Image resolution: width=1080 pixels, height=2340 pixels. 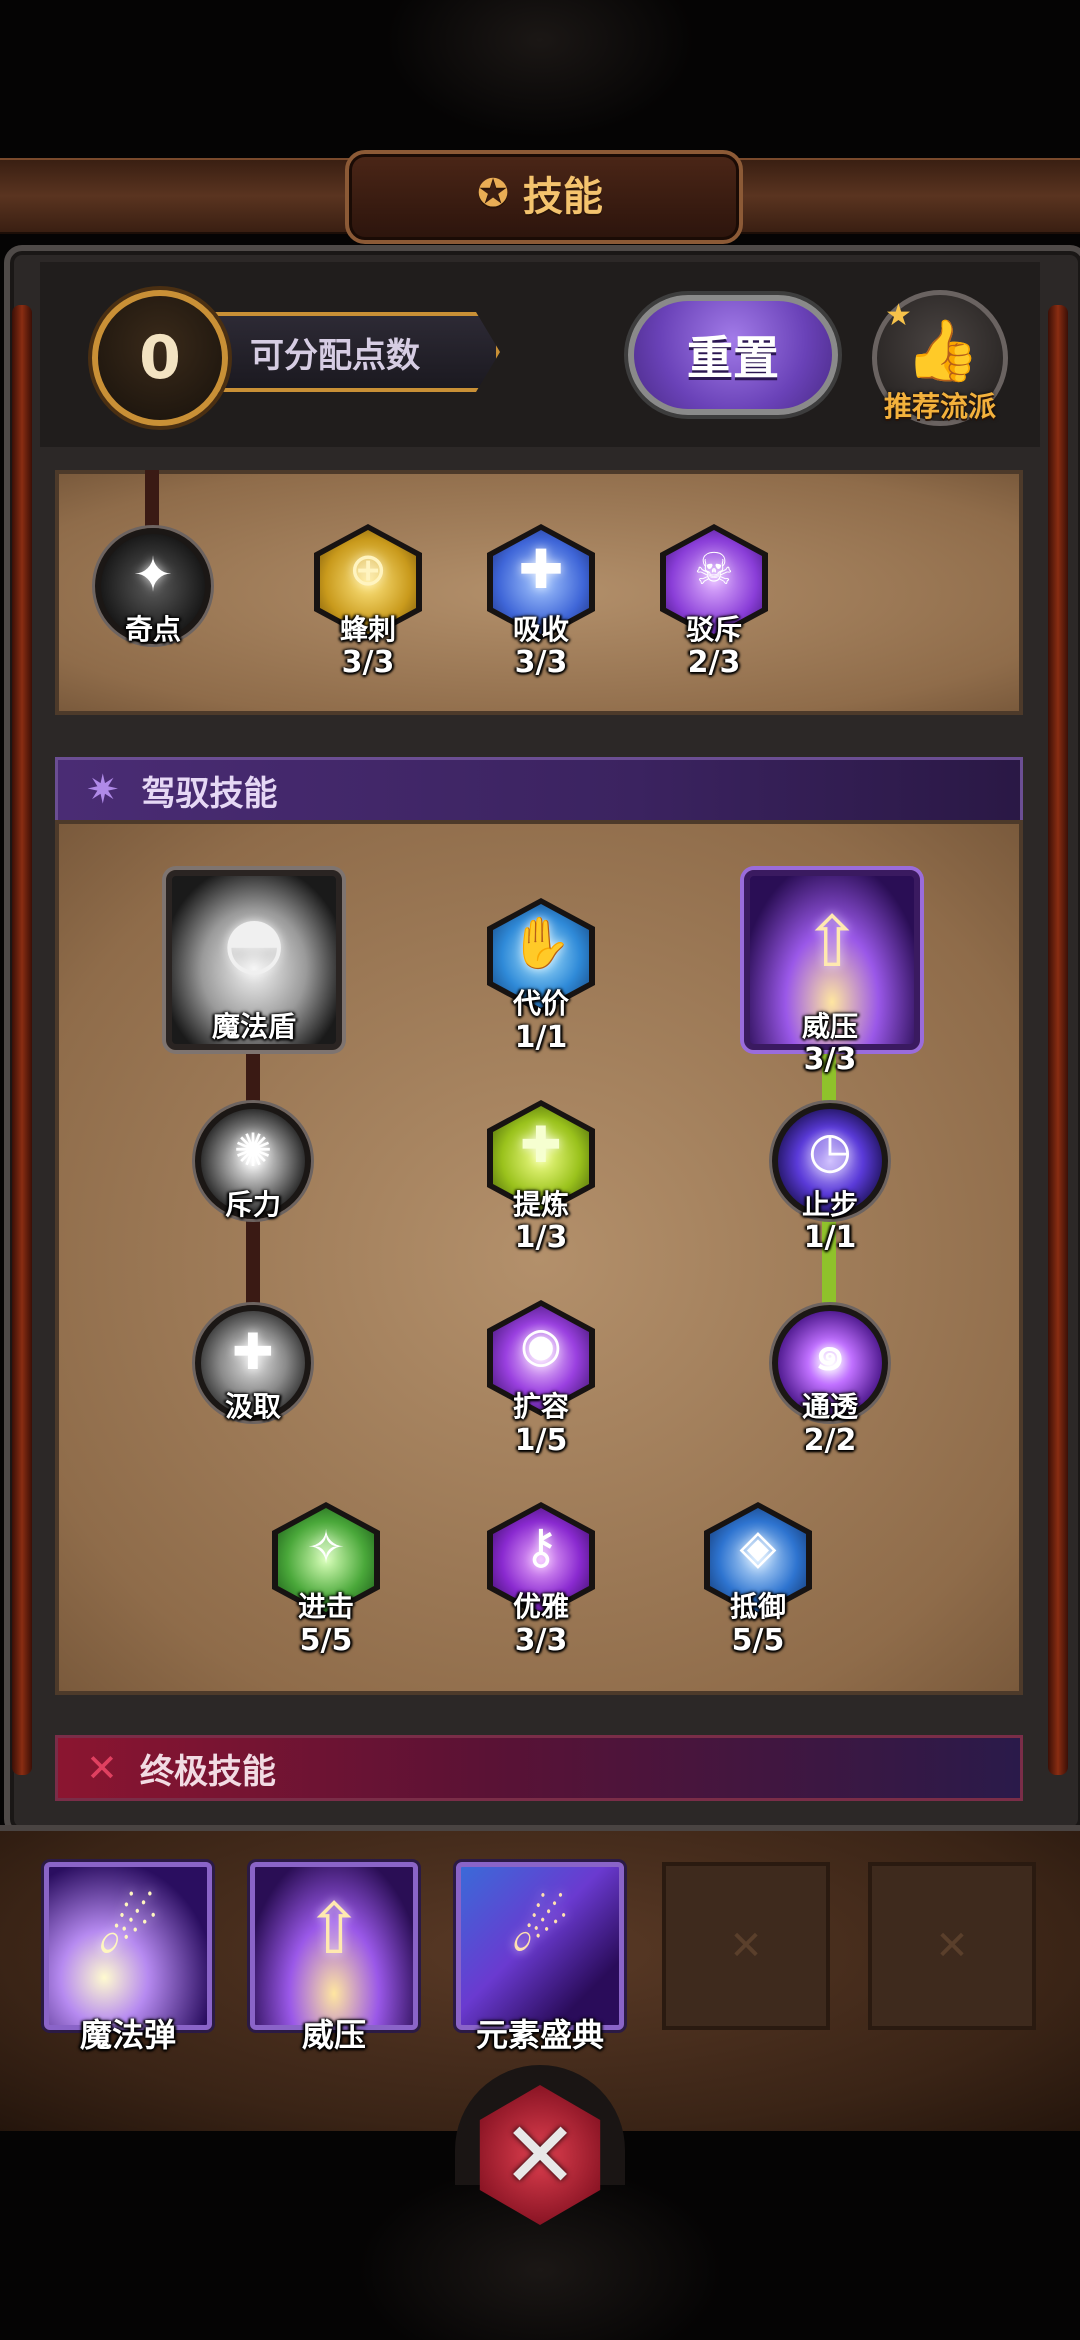 I want to click on star-icon: ✷, so click(x=103, y=790).